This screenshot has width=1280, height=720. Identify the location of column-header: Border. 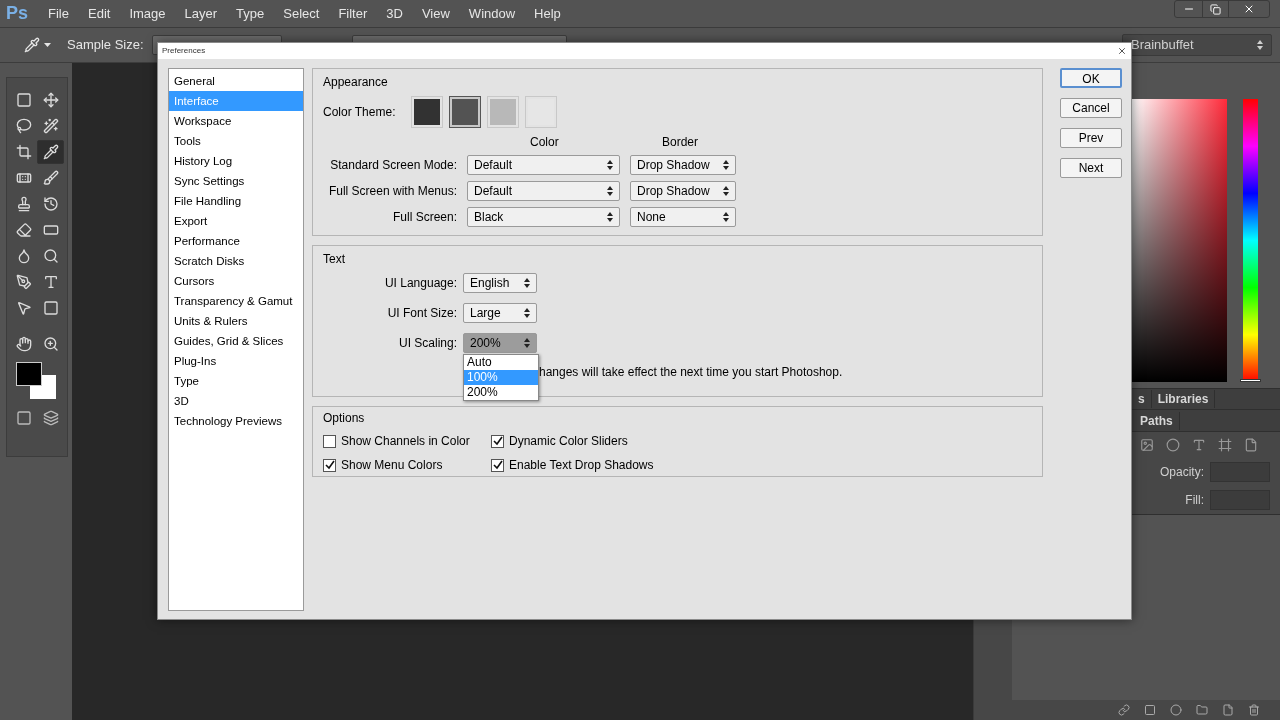
(680, 142).